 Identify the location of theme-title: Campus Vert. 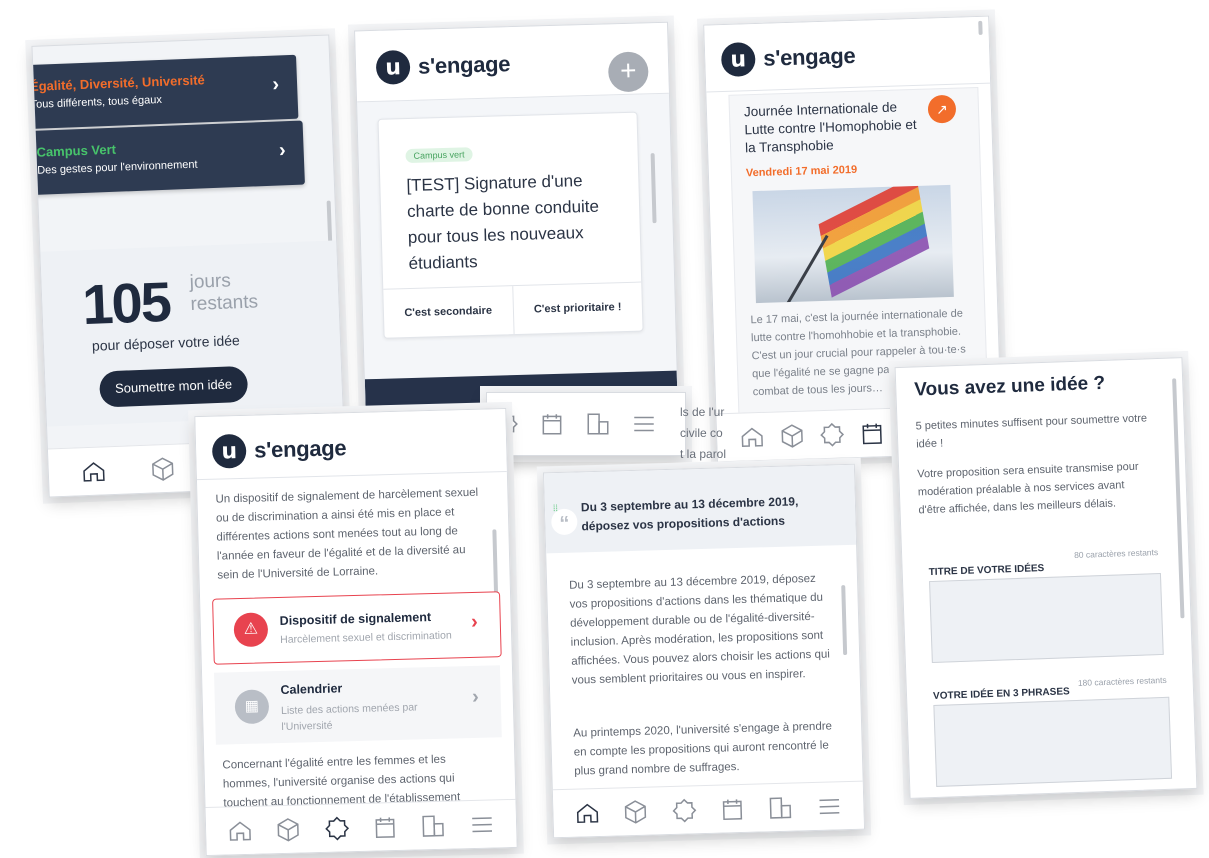
(76, 150).